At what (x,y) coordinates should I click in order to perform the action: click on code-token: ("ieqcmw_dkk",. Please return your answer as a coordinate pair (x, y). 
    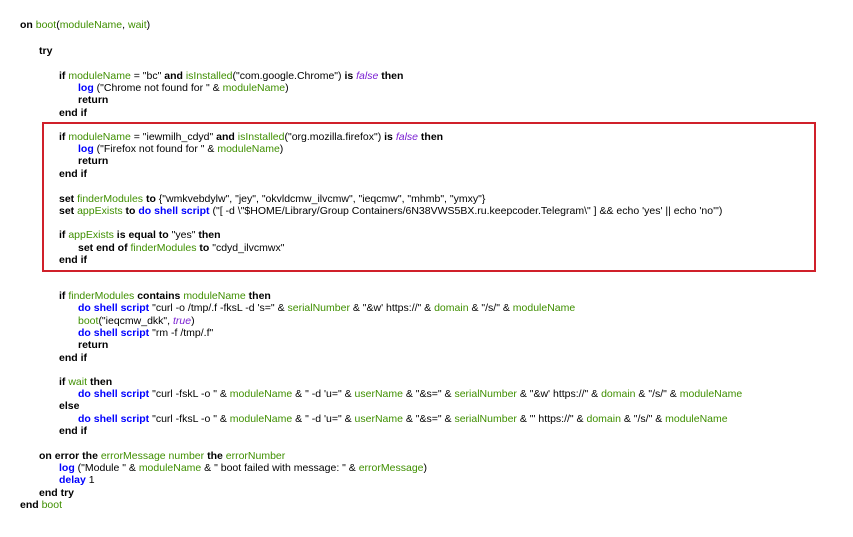
    Looking at the image, I should click on (135, 321).